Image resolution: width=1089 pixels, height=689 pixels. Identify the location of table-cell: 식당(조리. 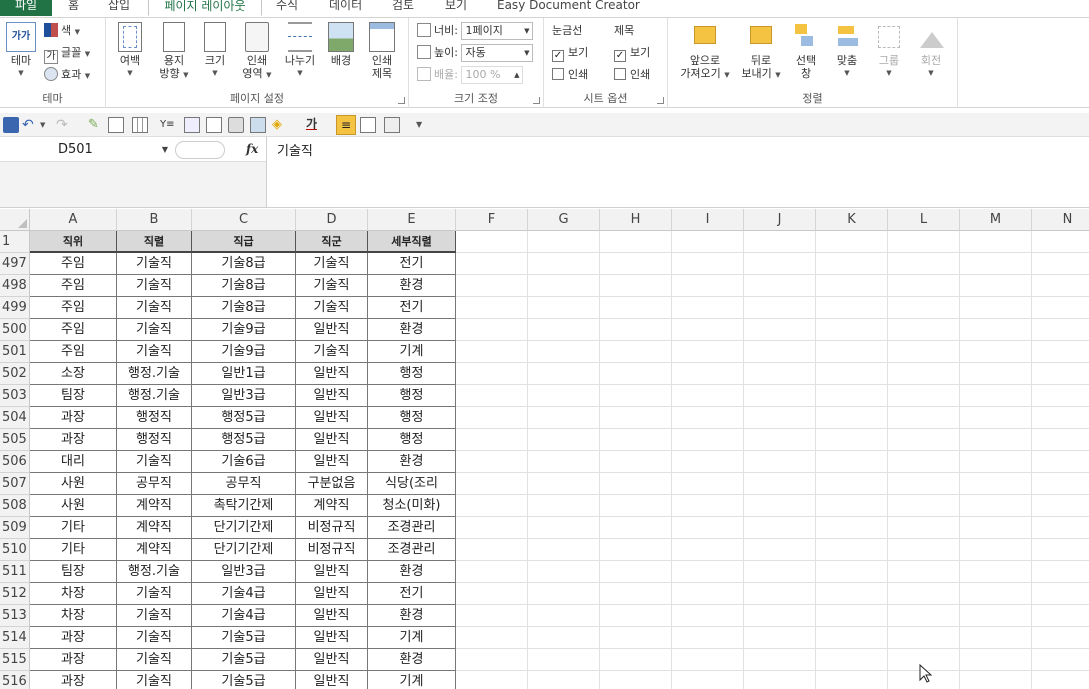
(412, 484).